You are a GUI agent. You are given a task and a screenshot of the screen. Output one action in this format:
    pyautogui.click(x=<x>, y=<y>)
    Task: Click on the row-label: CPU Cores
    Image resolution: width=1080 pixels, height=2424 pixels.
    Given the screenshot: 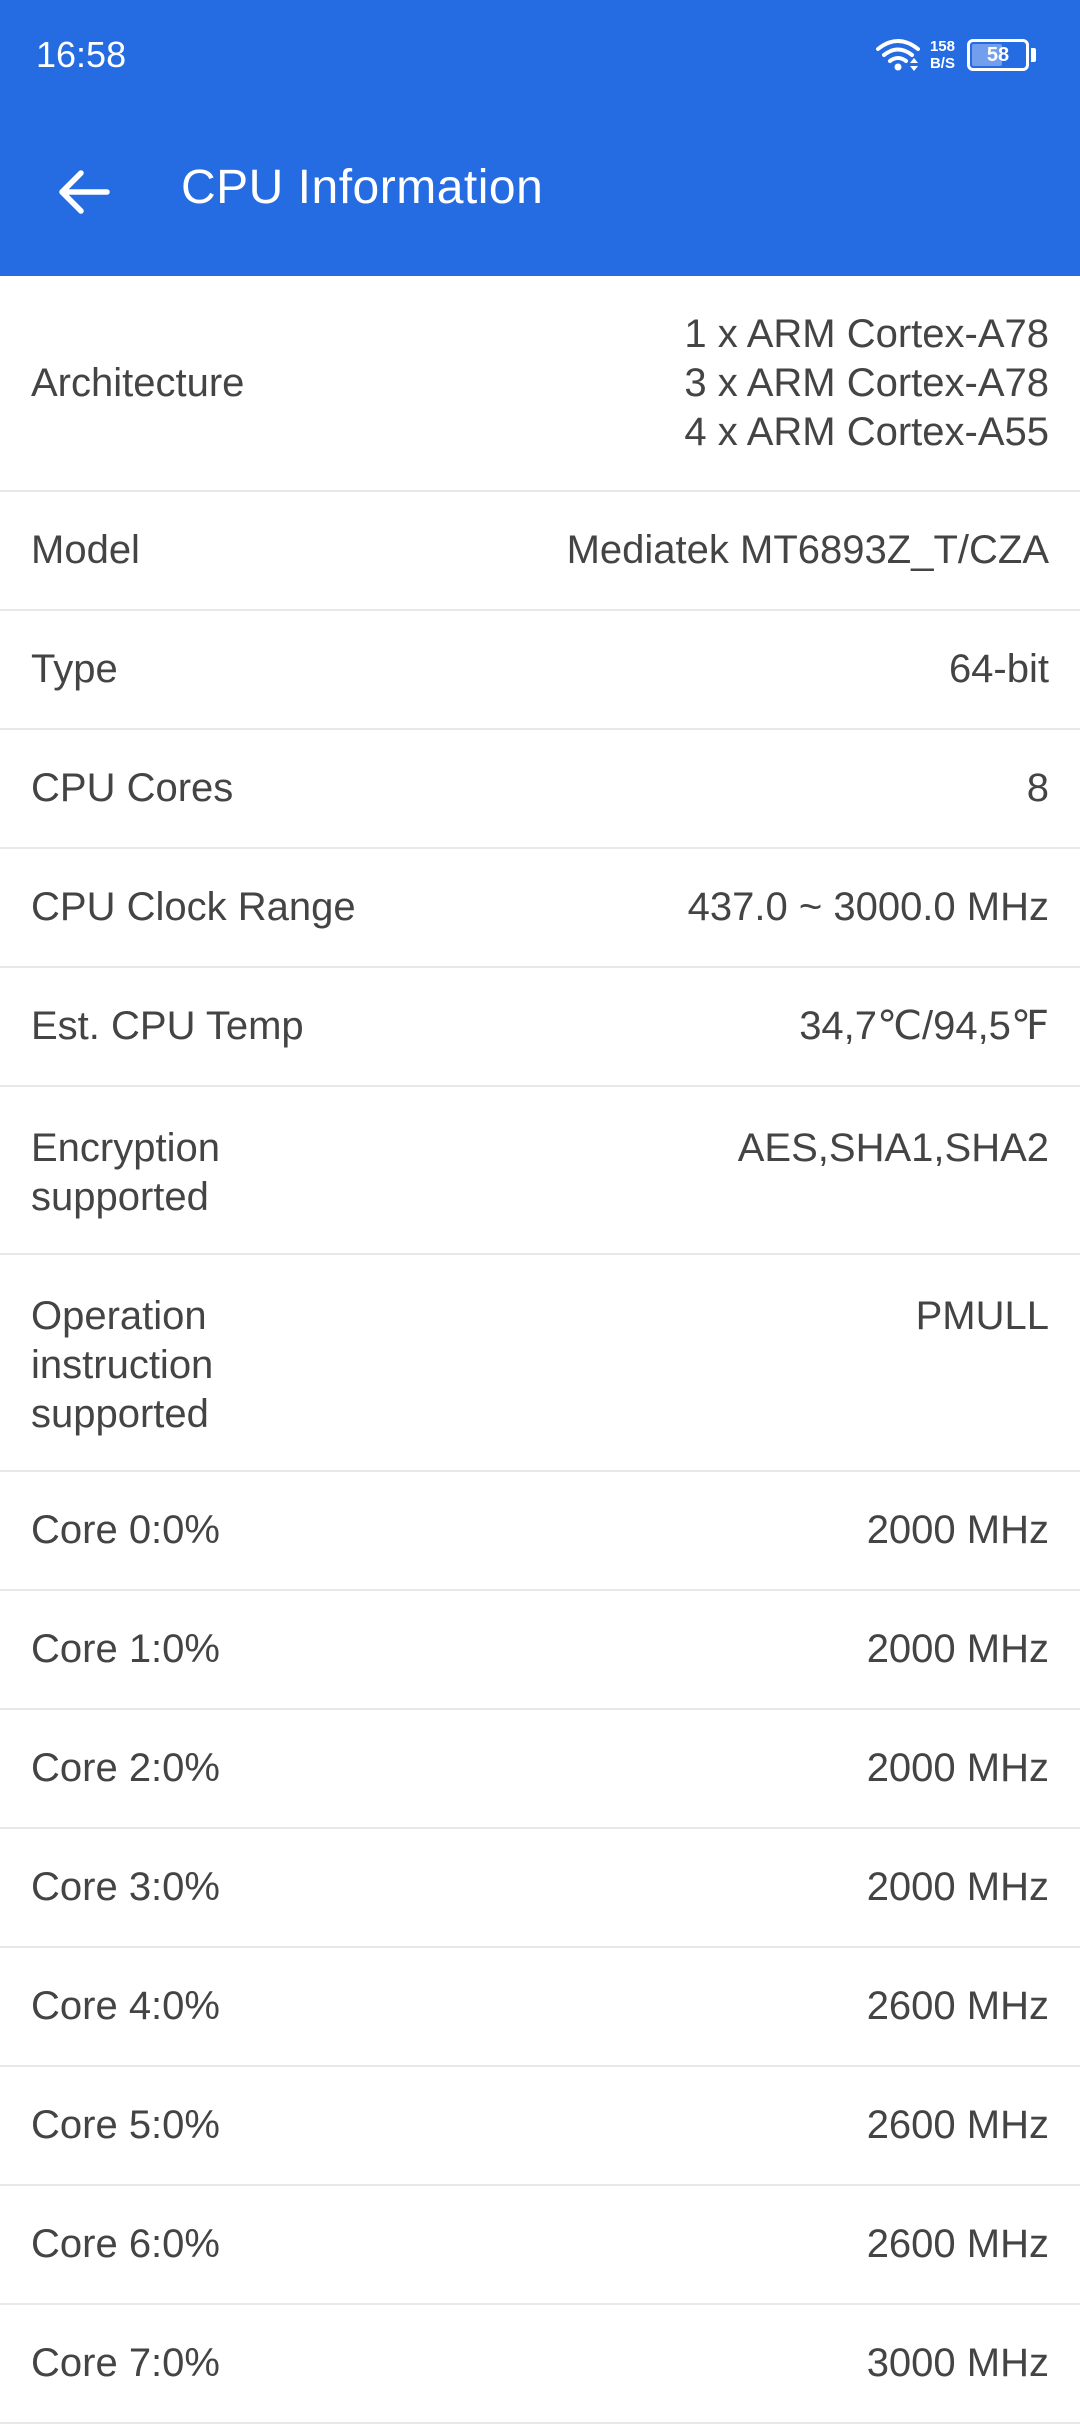 What is the action you would take?
    pyautogui.click(x=132, y=788)
    